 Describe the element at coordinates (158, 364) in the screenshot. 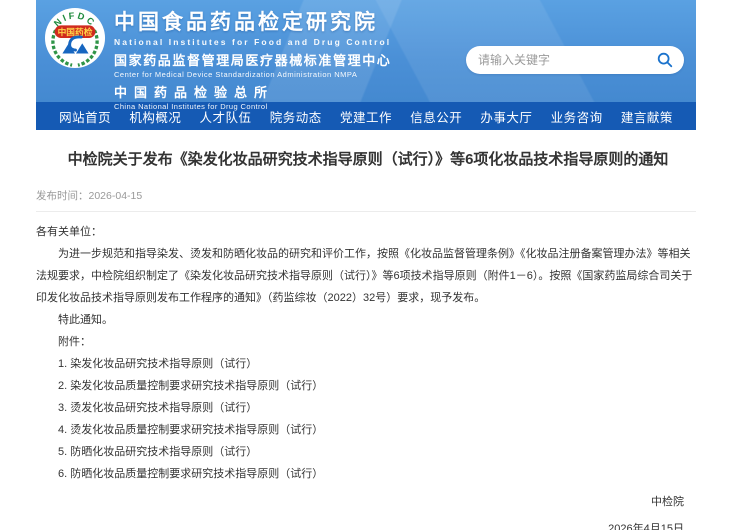

I see `attachment-item-1: 1. 染发化妆品研究技术指导原则（试行）` at that location.